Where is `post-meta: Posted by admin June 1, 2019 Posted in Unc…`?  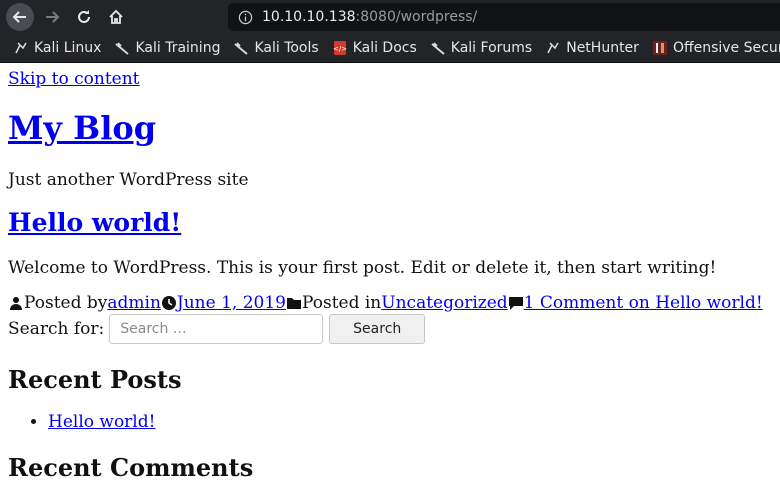 post-meta: Posted by admin June 1, 2019 Posted in Unc… is located at coordinates (385, 303).